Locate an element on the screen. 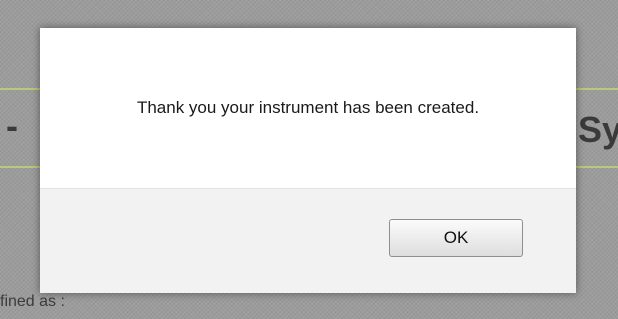 This screenshot has width=618, height=319. ok-button: OK is located at coordinates (456, 238).